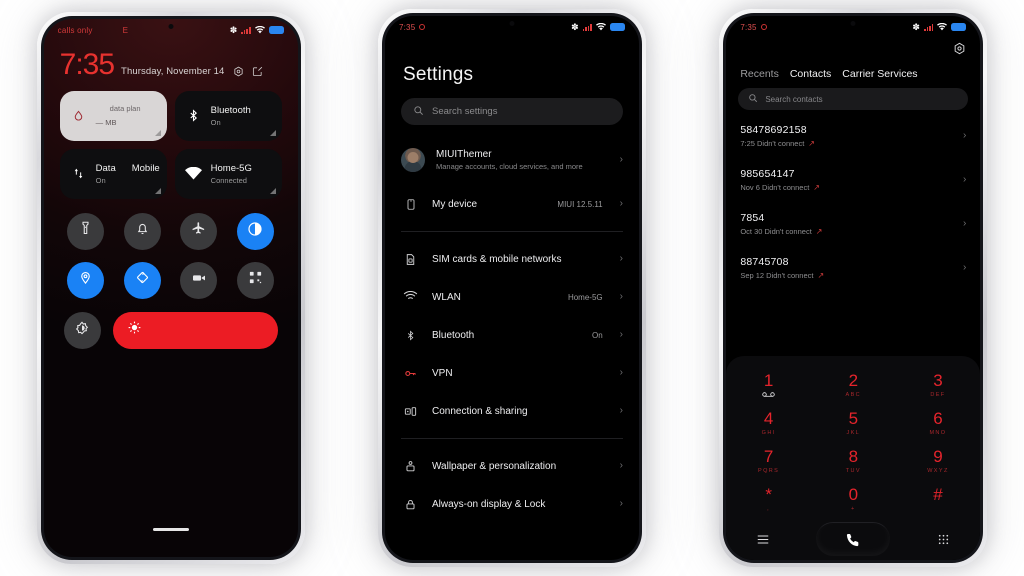 Image resolution: width=1024 pixels, height=576 pixels. What do you see at coordinates (512, 373) in the screenshot?
I see `settings-item-vpn: VPN ›` at bounding box center [512, 373].